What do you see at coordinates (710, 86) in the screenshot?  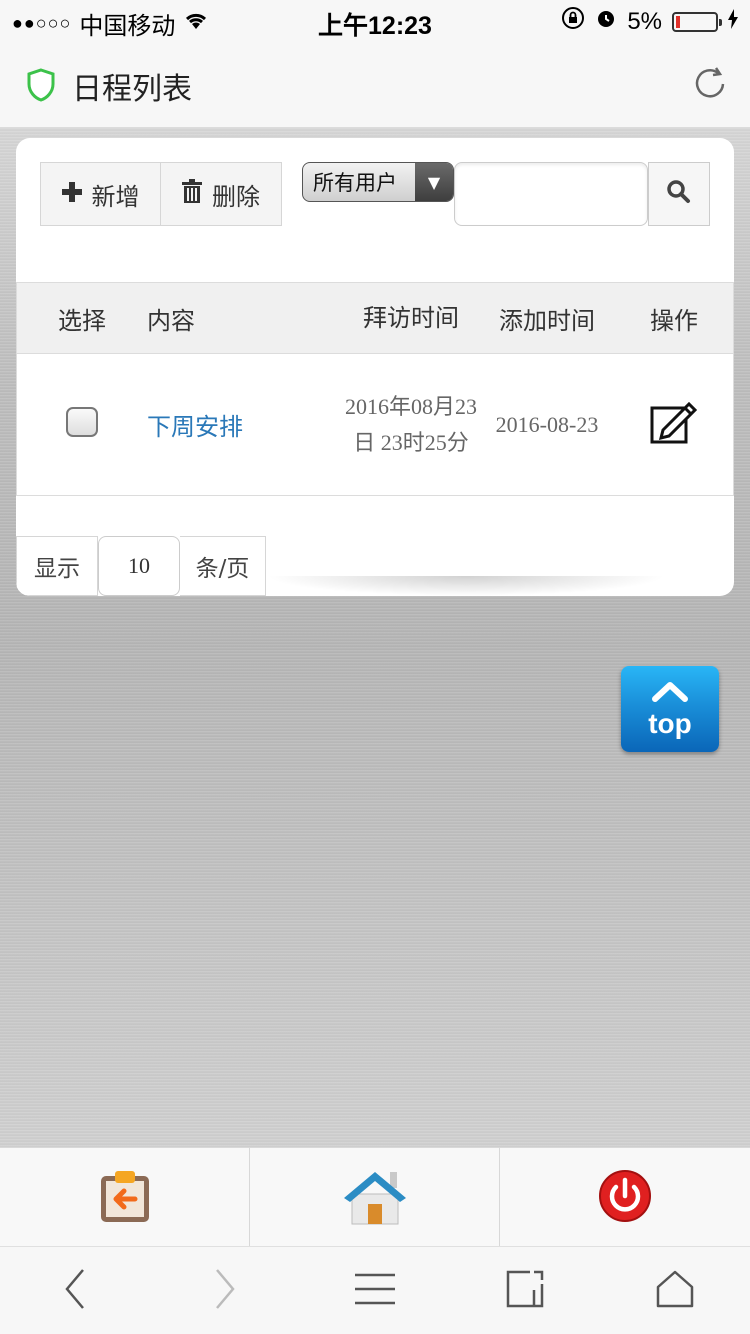 I see `refresh-icon` at bounding box center [710, 86].